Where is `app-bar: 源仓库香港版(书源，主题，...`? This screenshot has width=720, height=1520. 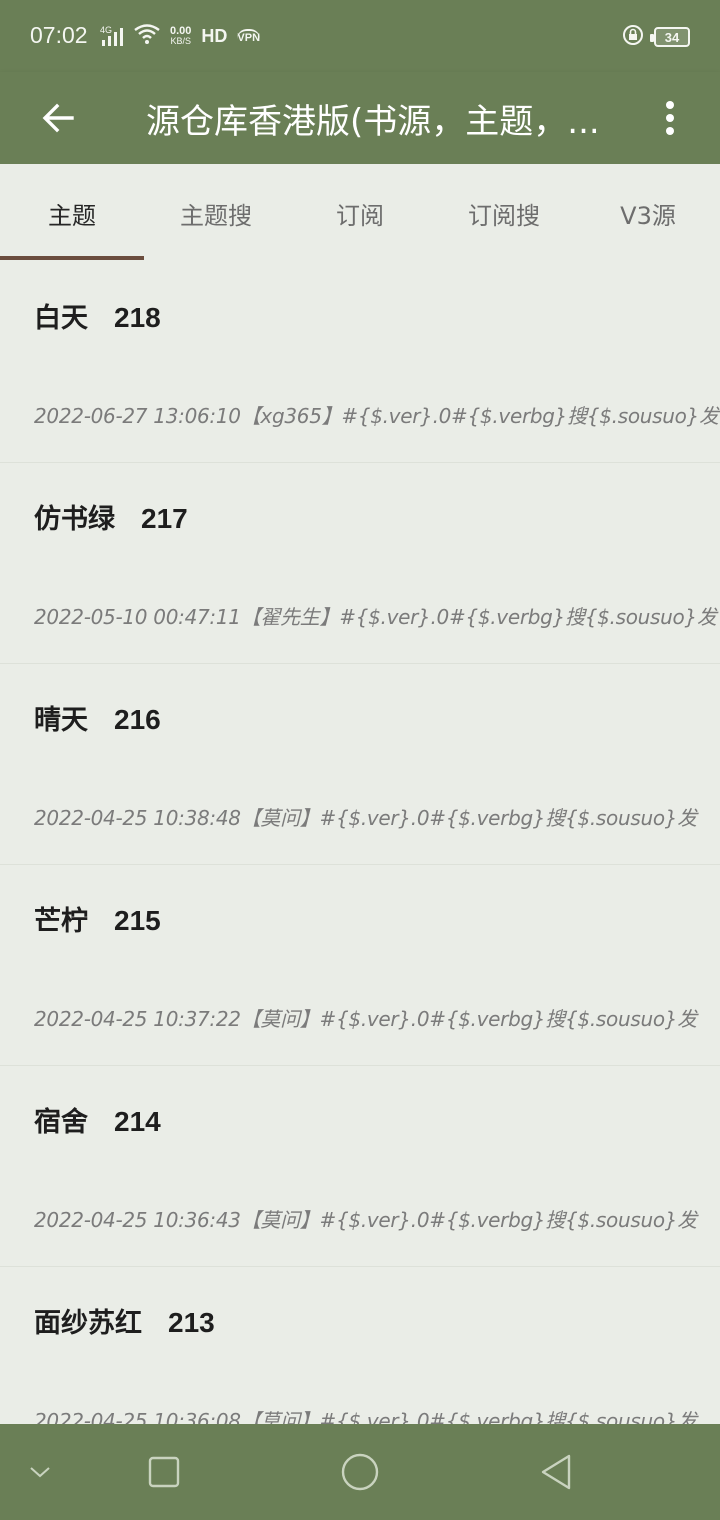
app-bar: 源仓库香港版(书源，主题，... is located at coordinates (360, 118).